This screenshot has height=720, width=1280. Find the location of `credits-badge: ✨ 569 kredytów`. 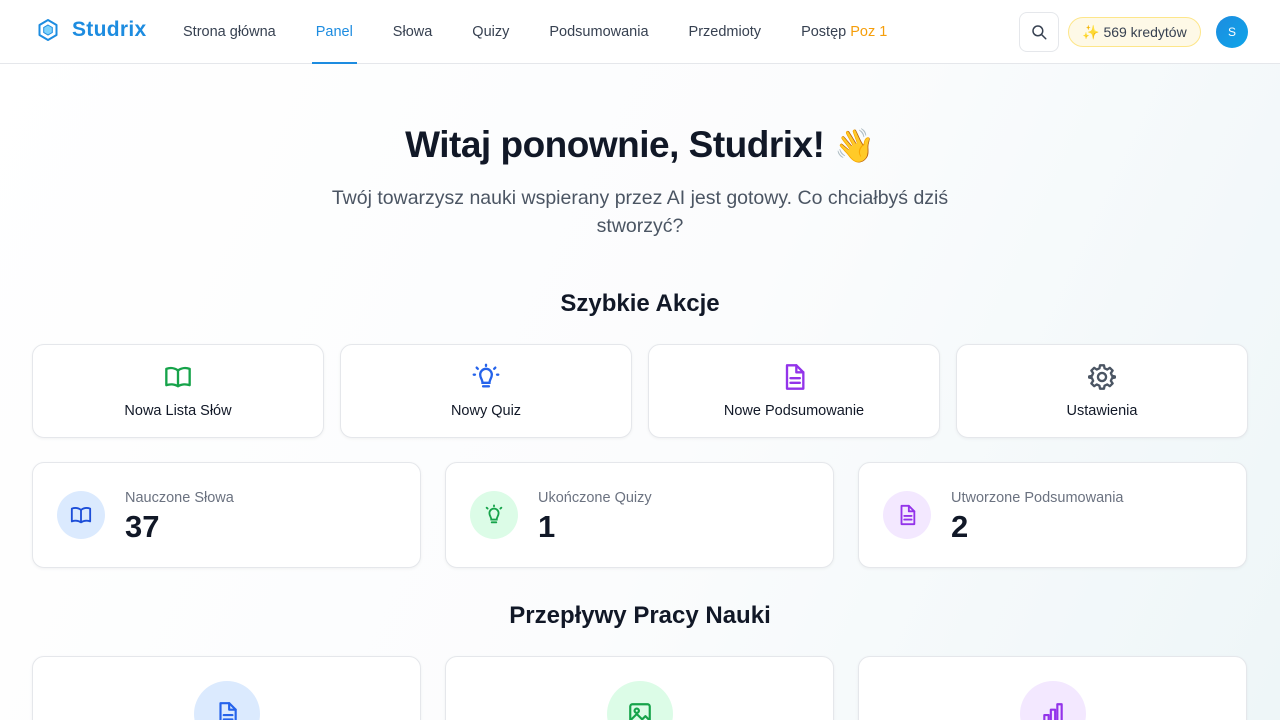

credits-badge: ✨ 569 kredytów is located at coordinates (1134, 32).